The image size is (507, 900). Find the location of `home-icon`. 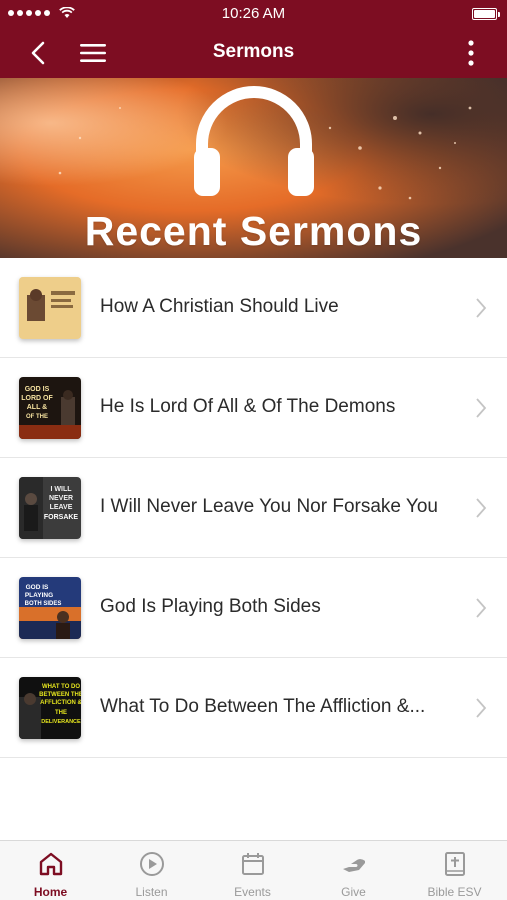

home-icon is located at coordinates (51, 864).